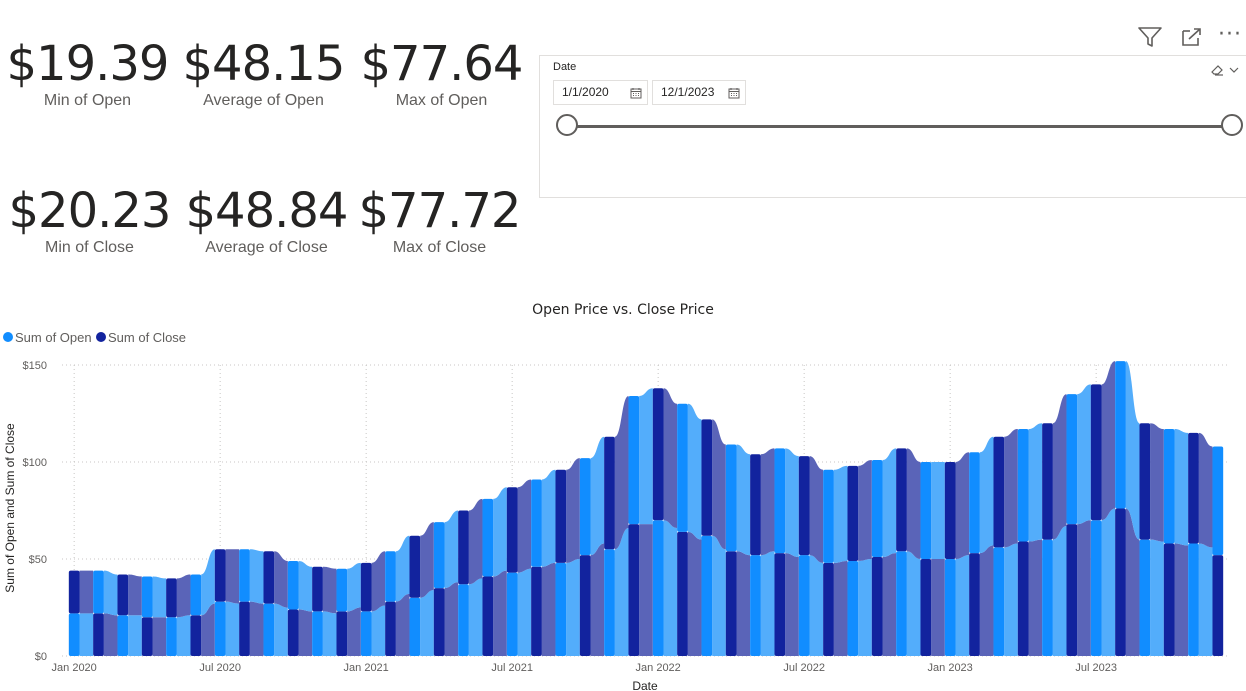  I want to click on end-date-value: 12/1/2023, so click(688, 92).